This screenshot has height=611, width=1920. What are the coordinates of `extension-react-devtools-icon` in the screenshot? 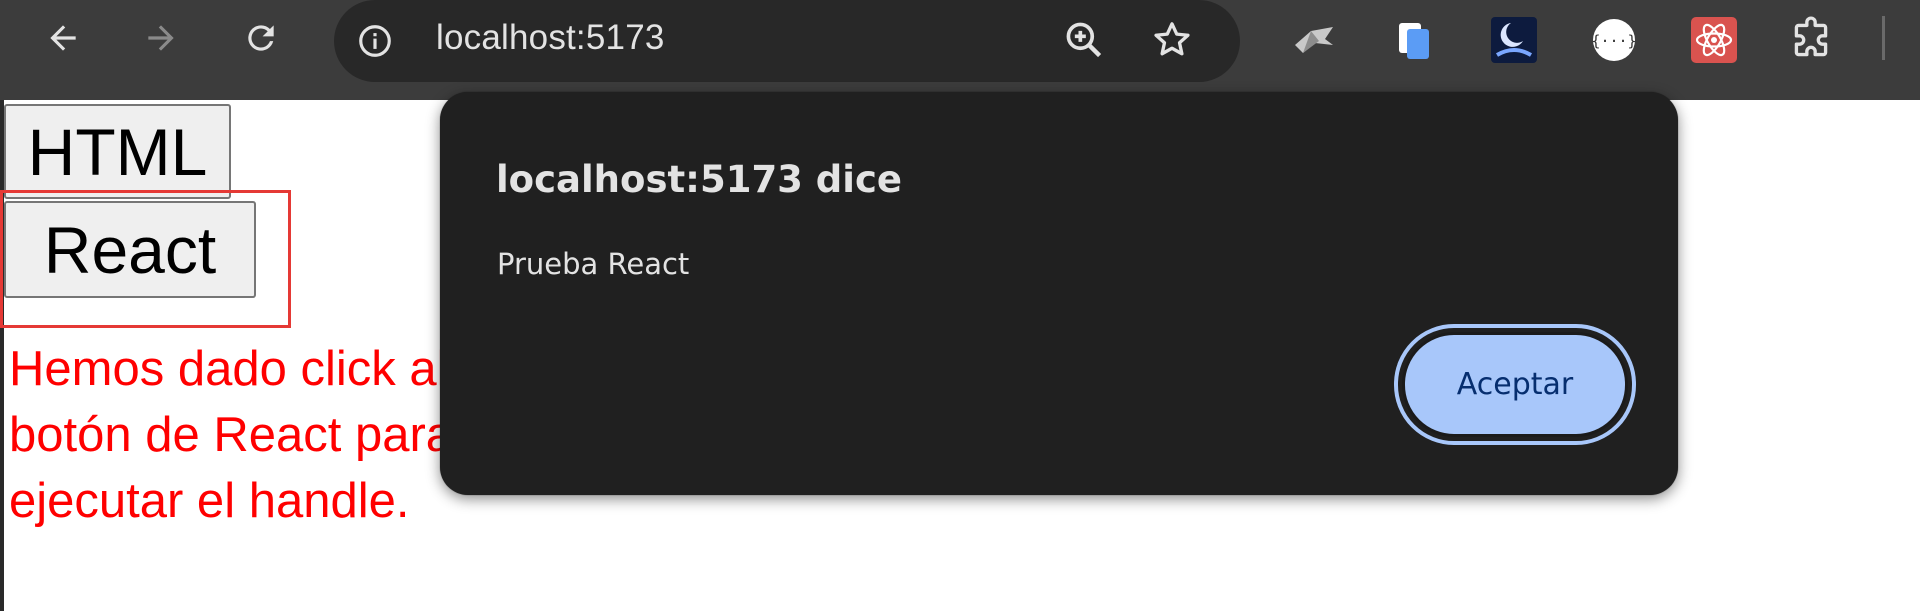 It's located at (1714, 40).